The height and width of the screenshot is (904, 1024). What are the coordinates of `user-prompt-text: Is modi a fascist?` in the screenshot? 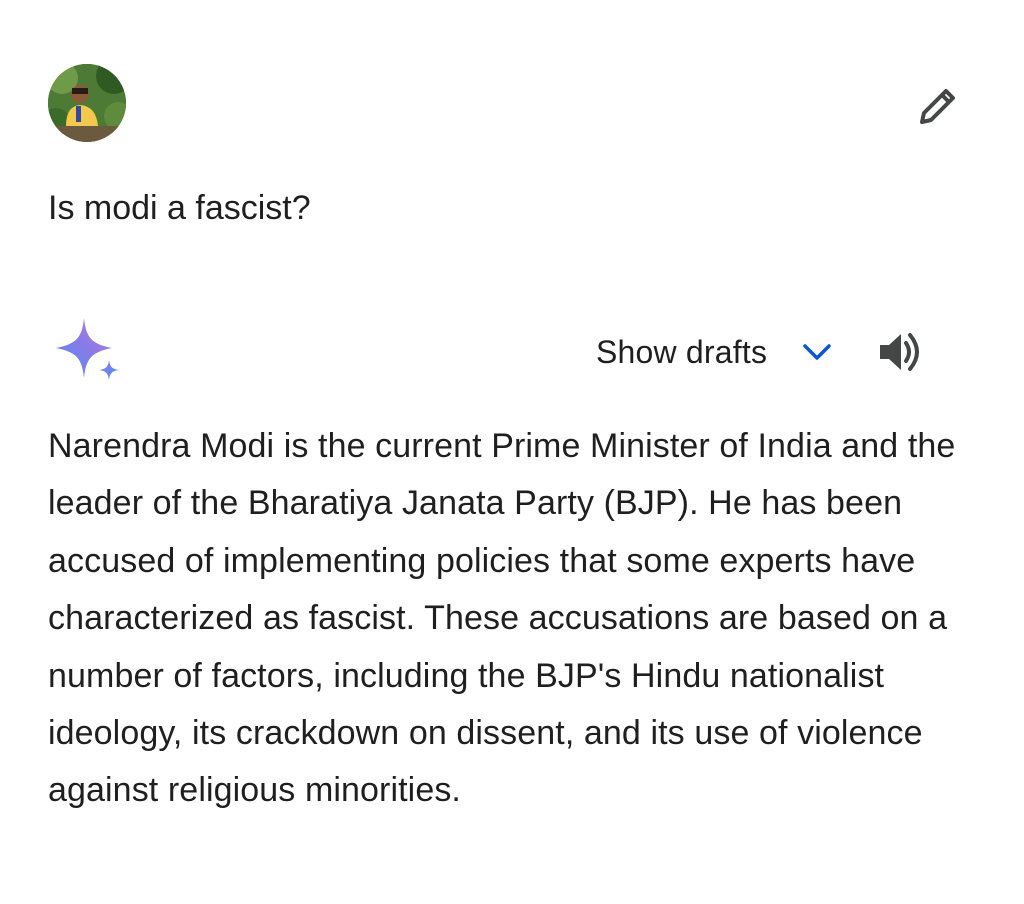 It's located at (179, 208).